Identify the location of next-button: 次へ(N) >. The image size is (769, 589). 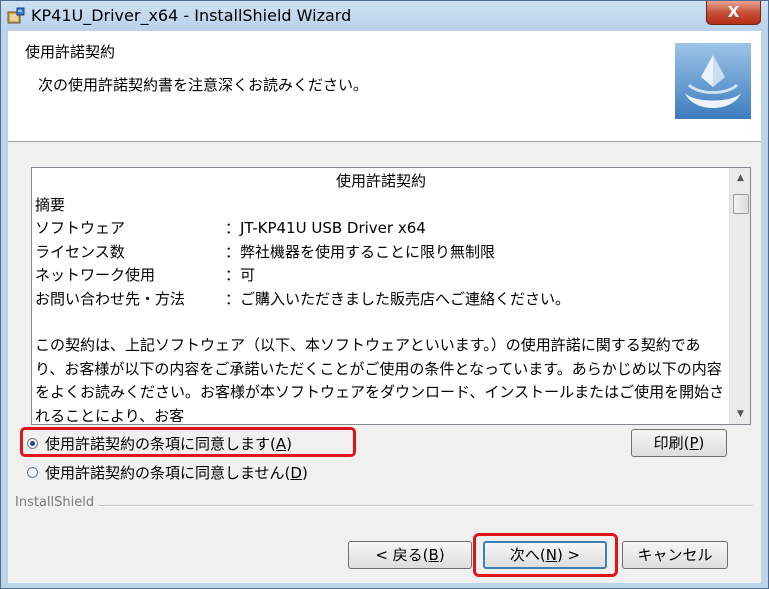
(545, 555).